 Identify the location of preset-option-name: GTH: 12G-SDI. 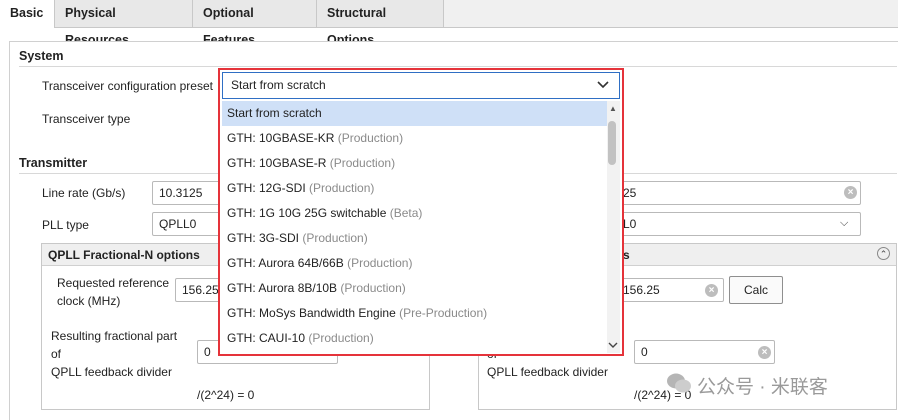
(266, 188).